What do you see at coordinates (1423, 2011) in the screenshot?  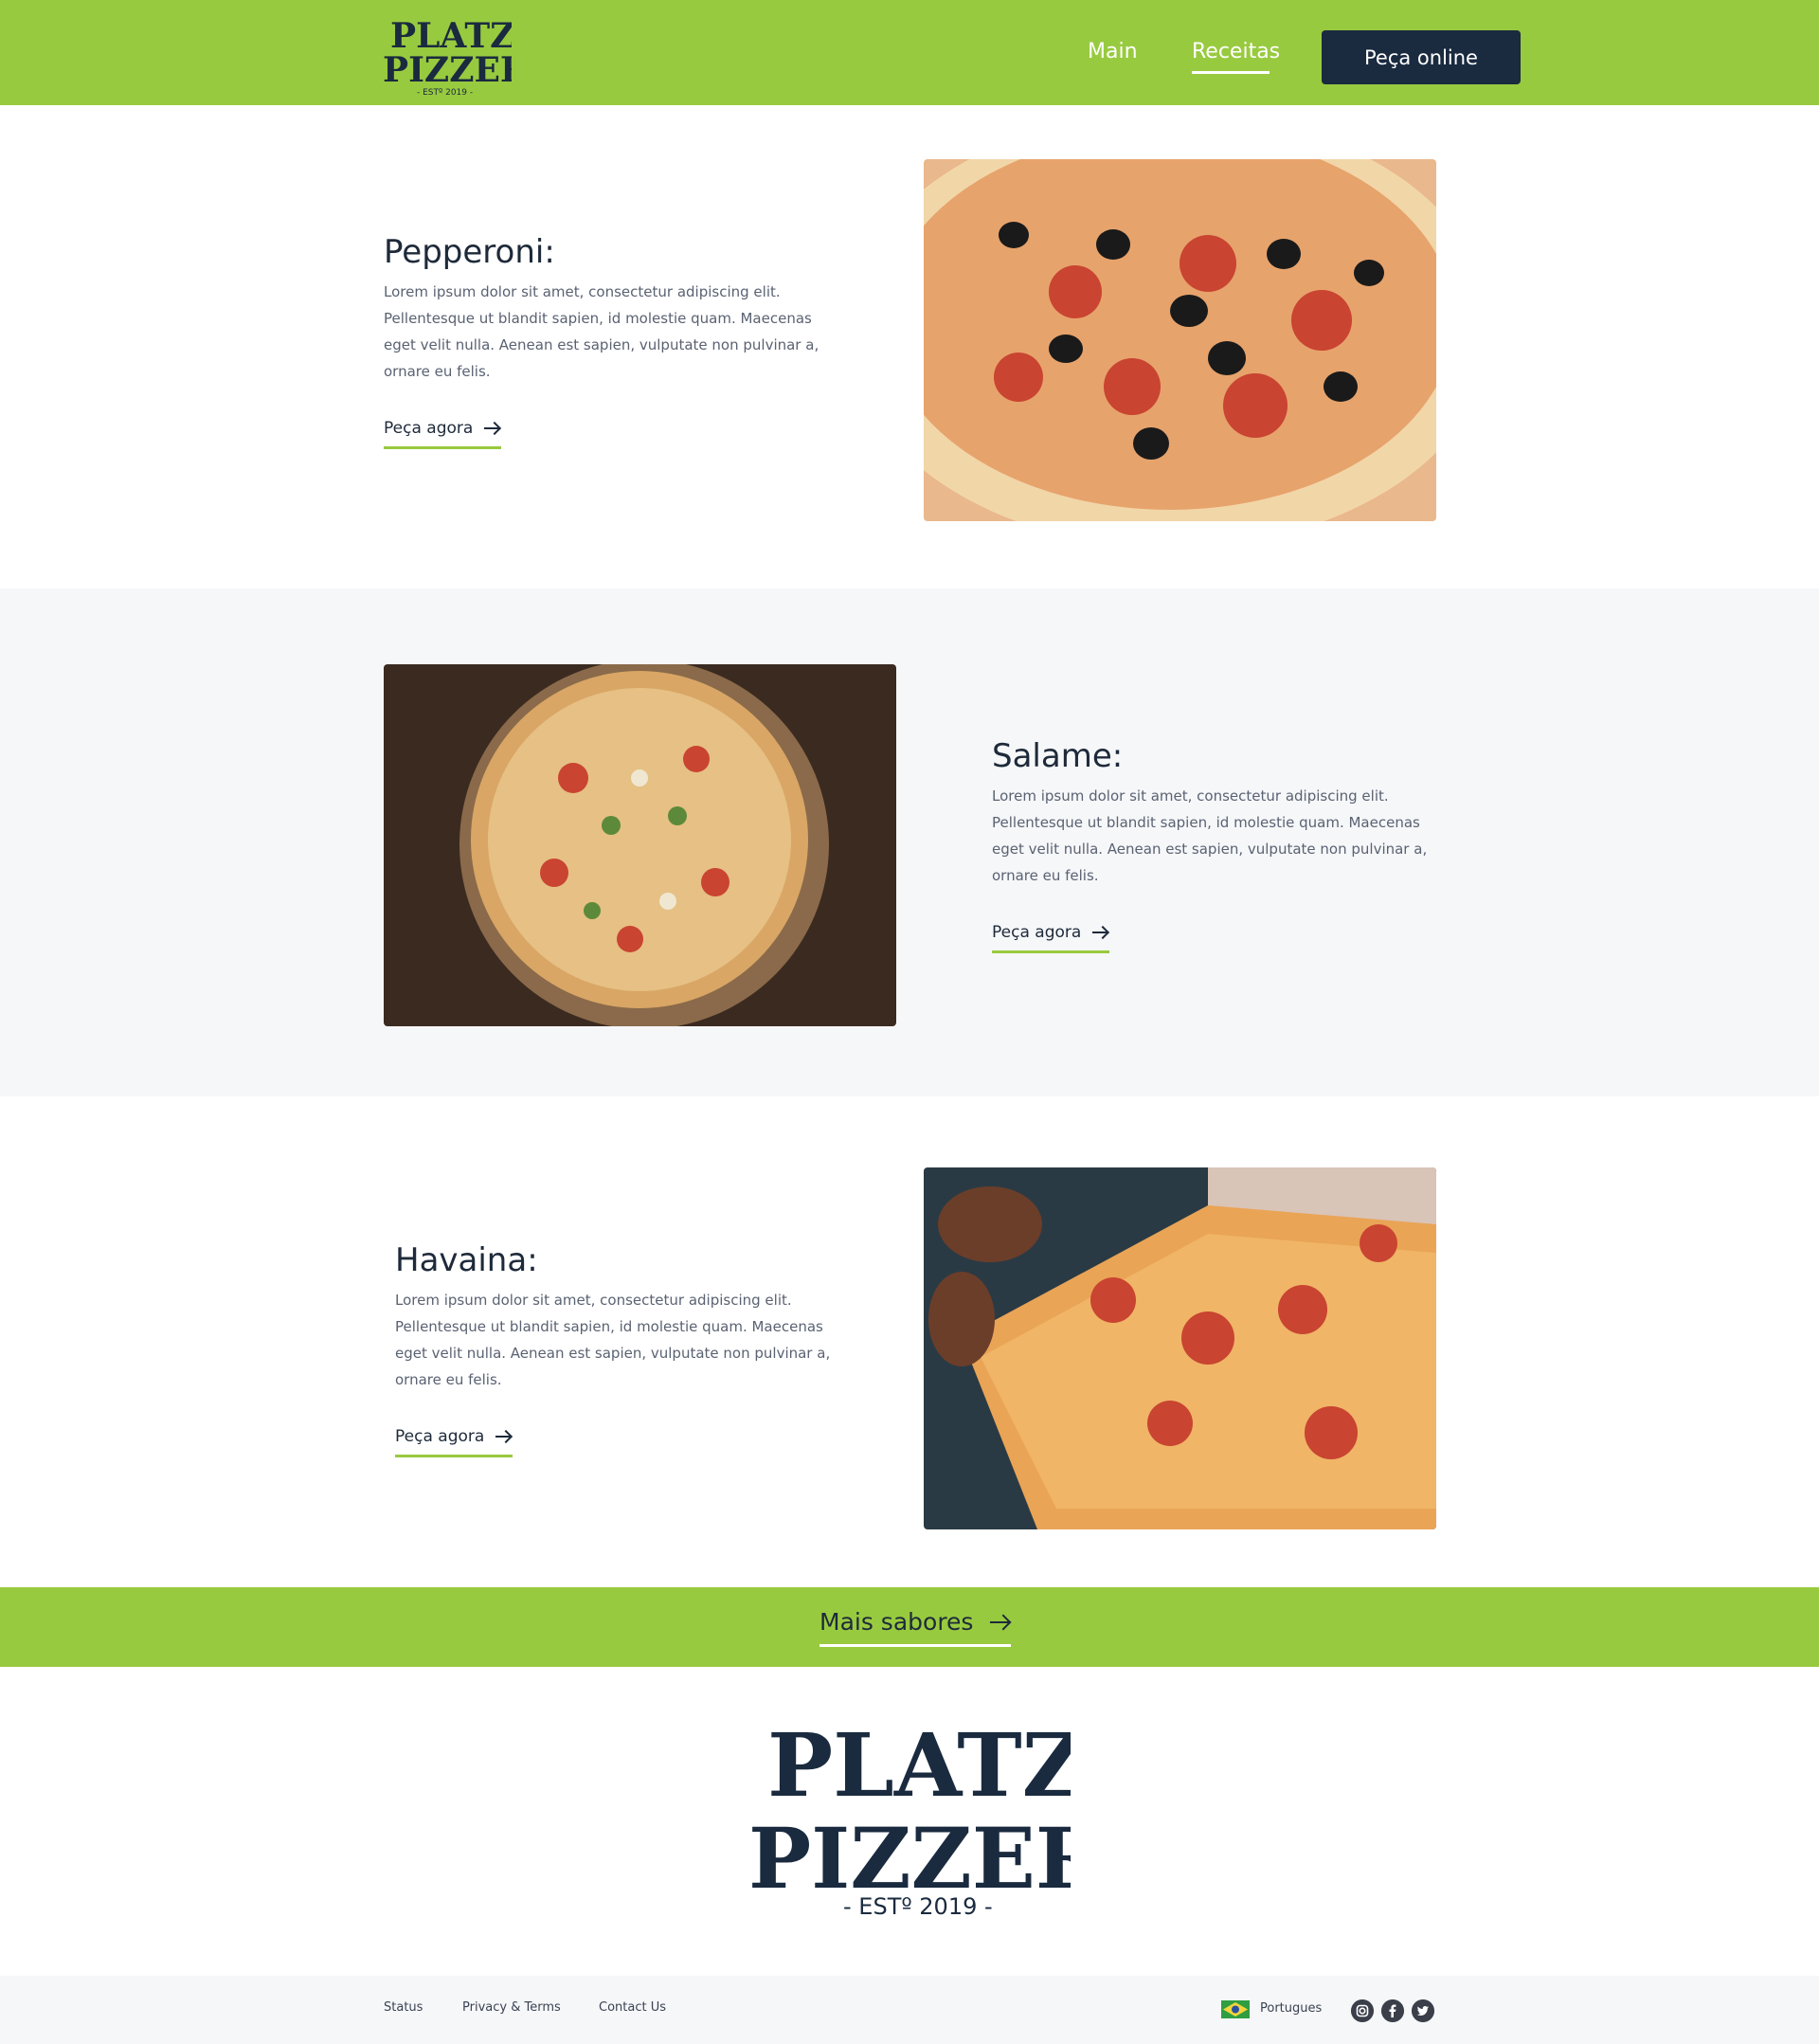 I see `twitter-icon` at bounding box center [1423, 2011].